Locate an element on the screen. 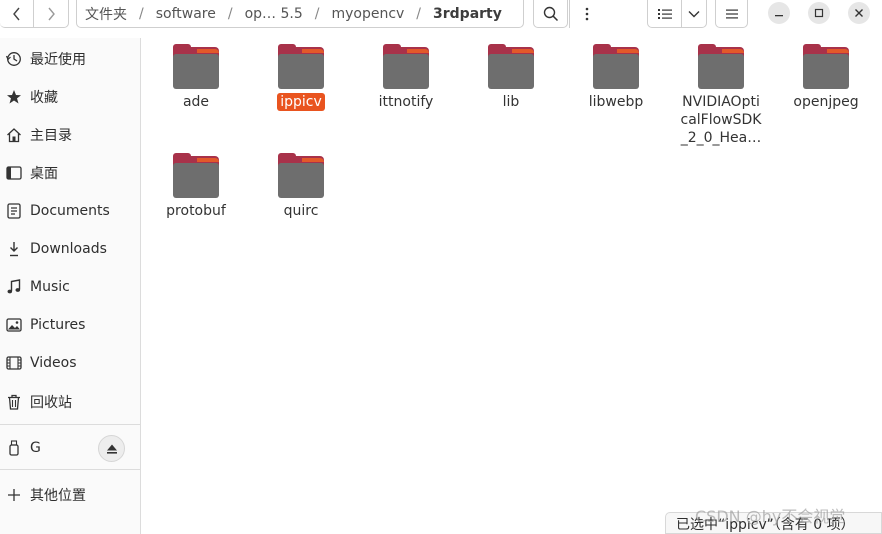 The height and width of the screenshot is (534, 882). videos-icon is located at coordinates (14, 363).